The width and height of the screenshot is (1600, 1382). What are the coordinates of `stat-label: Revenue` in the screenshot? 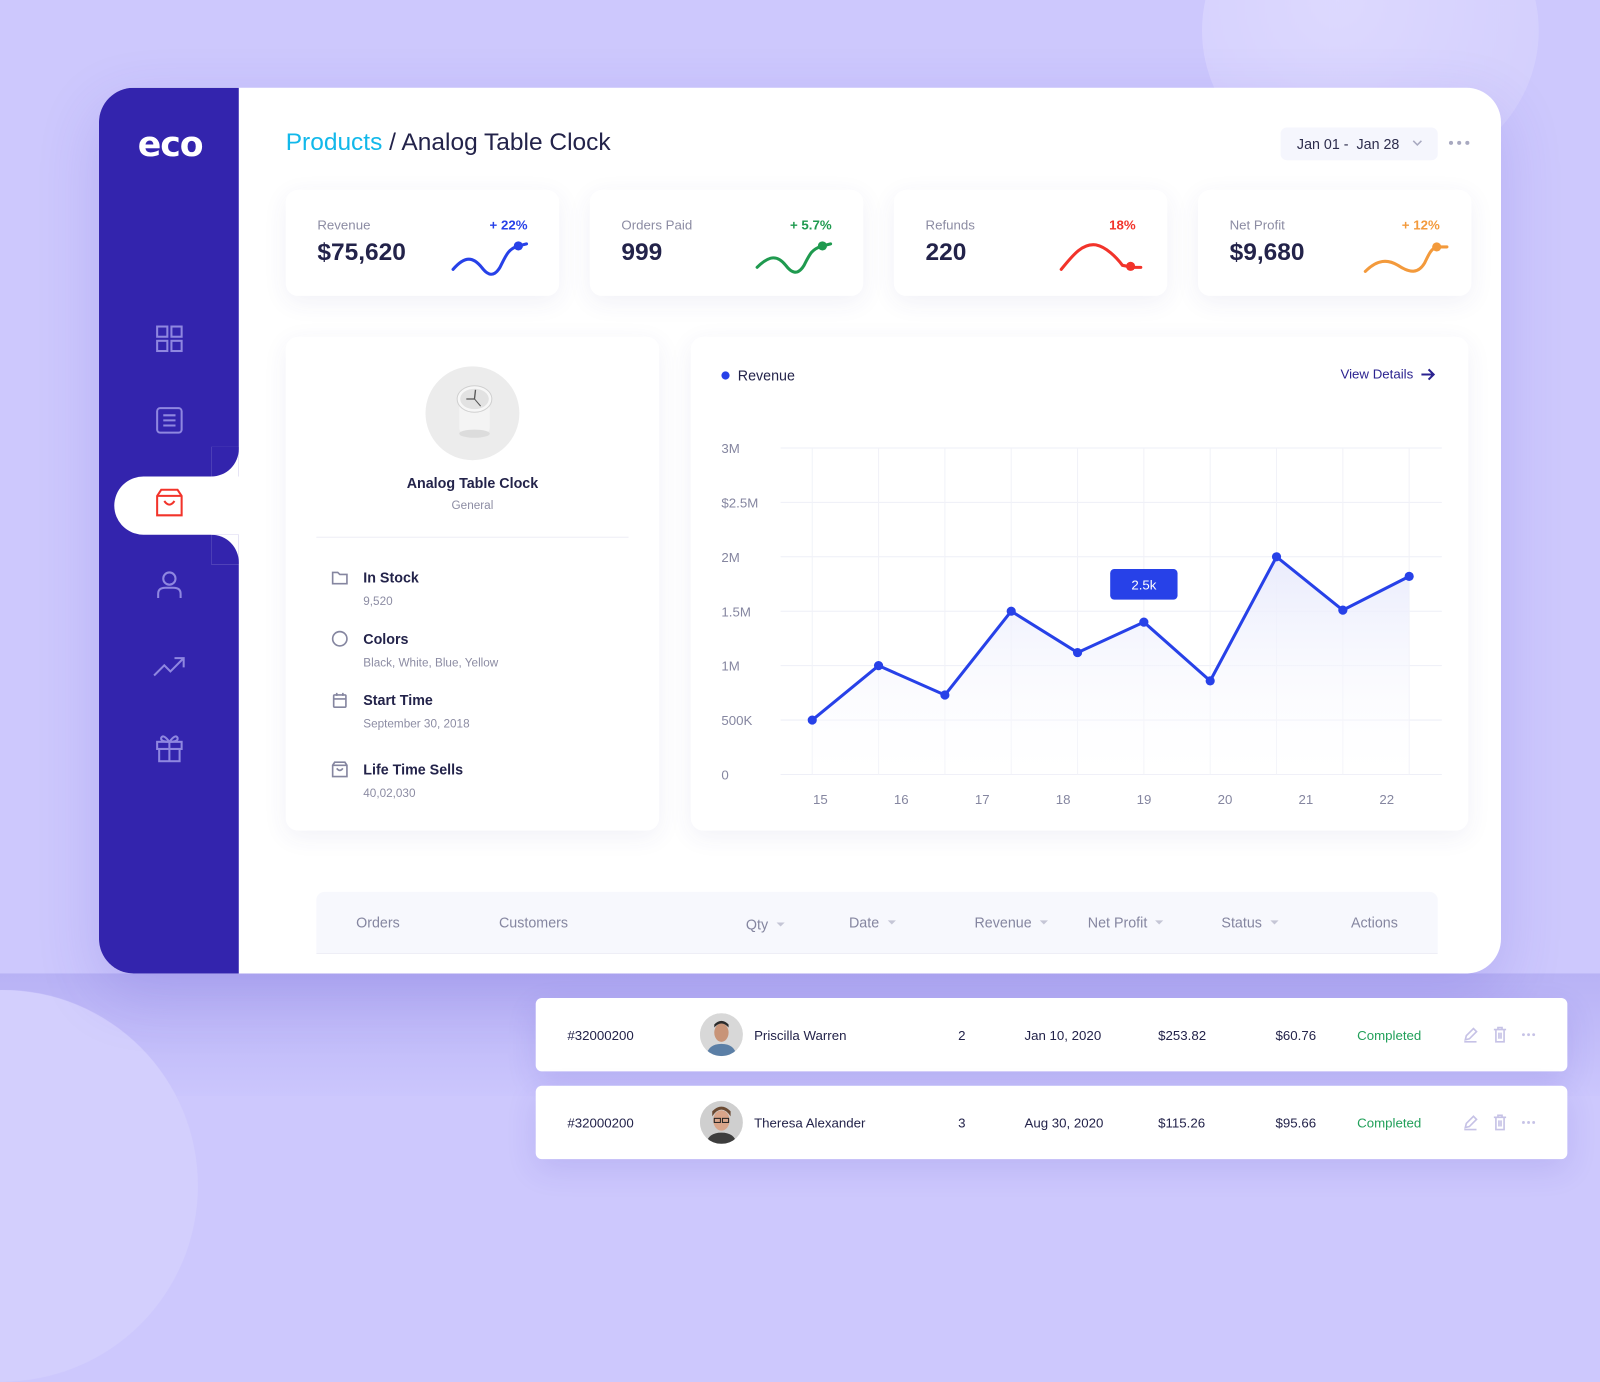 It's located at (344, 225).